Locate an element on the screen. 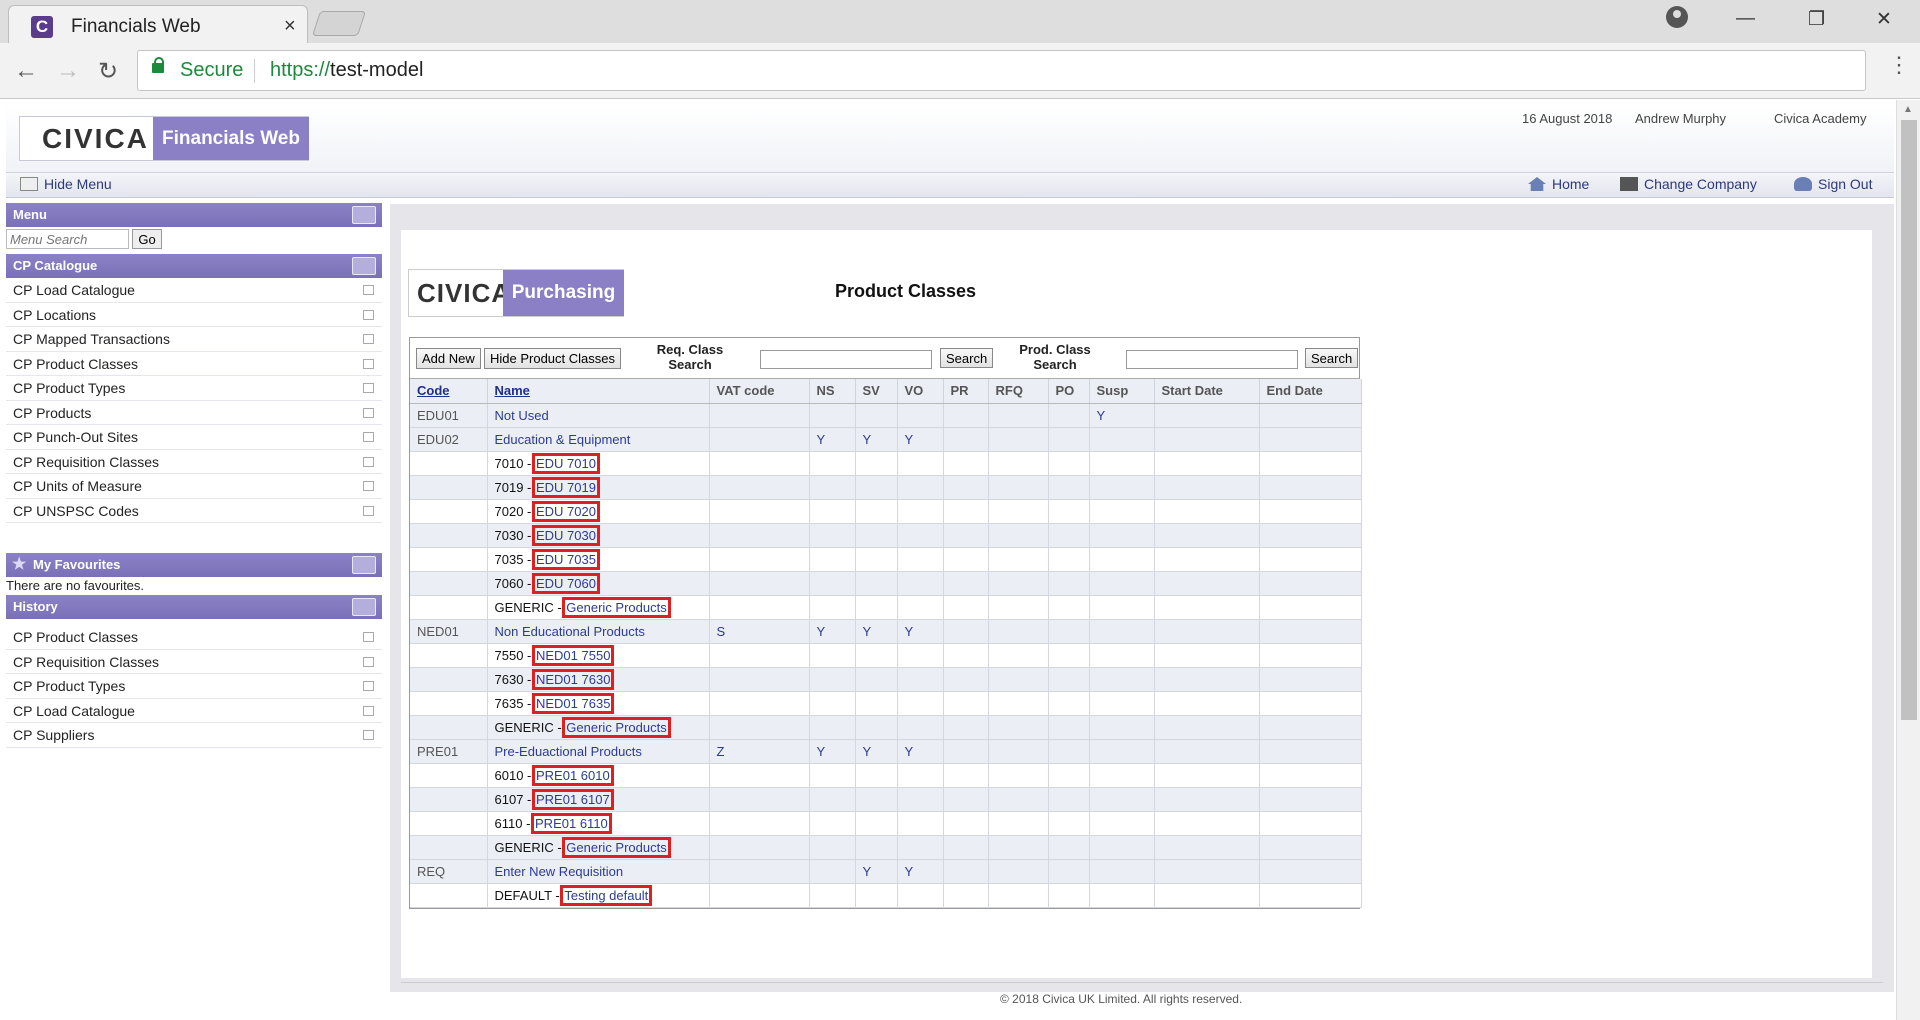 This screenshot has width=1920, height=1020. url-scheme: https:// is located at coordinates (300, 70).